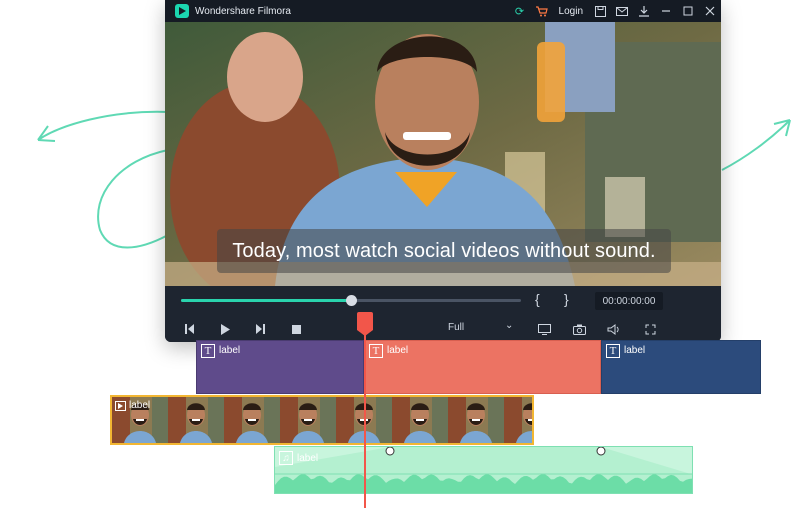  I want to click on stop-icon, so click(296, 329).